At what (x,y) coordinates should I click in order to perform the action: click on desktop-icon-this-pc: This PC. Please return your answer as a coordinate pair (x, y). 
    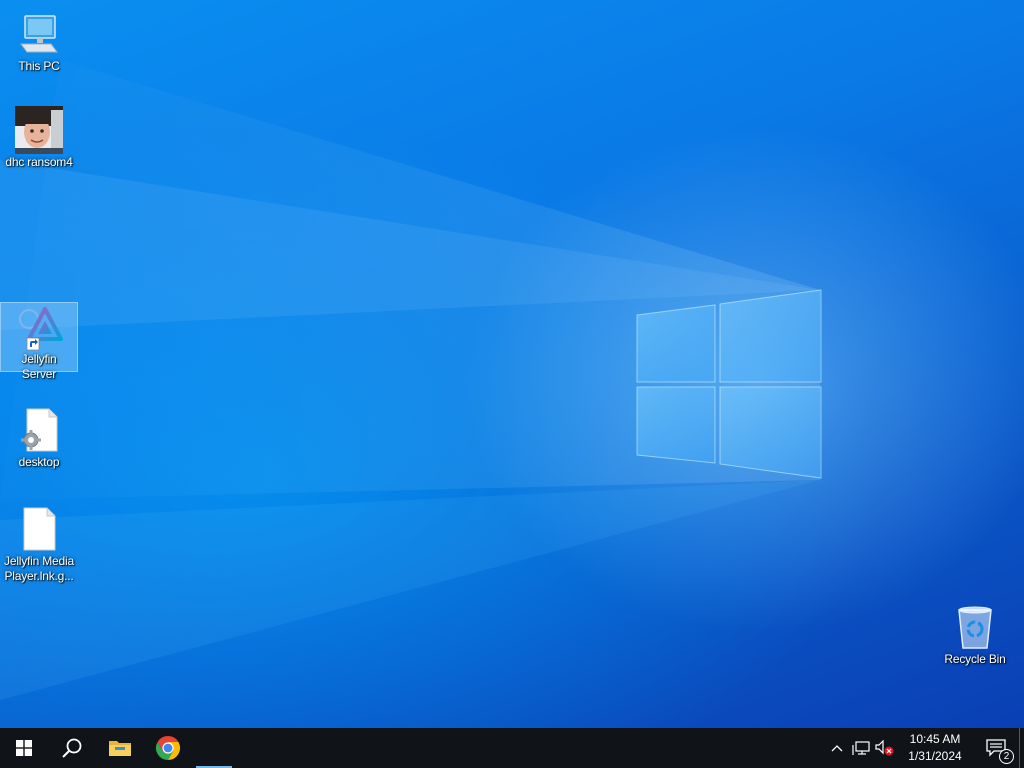
    Looking at the image, I should click on (39, 42).